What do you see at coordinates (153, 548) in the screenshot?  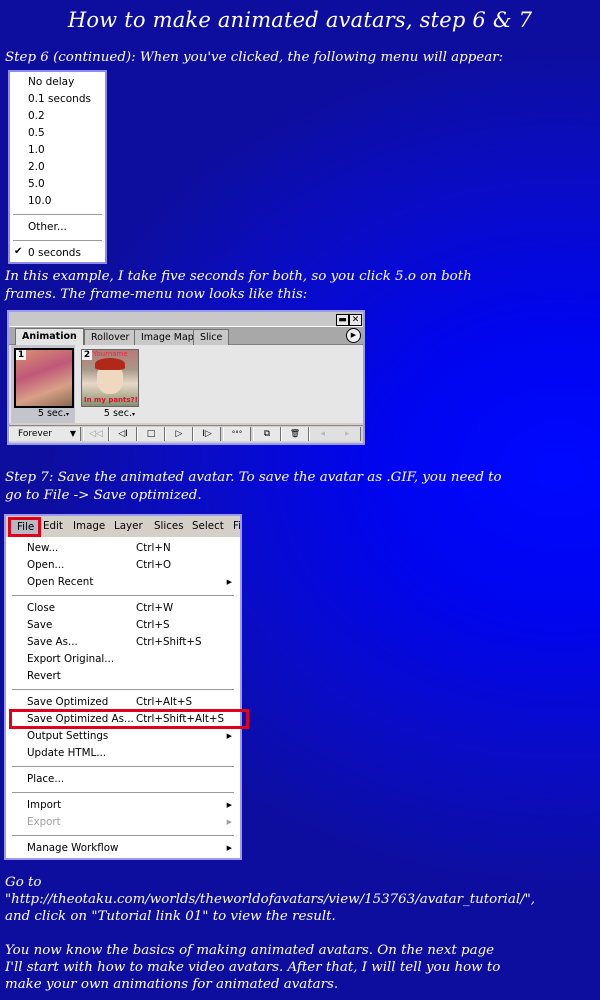 I see `shortcut-label: Ctrl+N` at bounding box center [153, 548].